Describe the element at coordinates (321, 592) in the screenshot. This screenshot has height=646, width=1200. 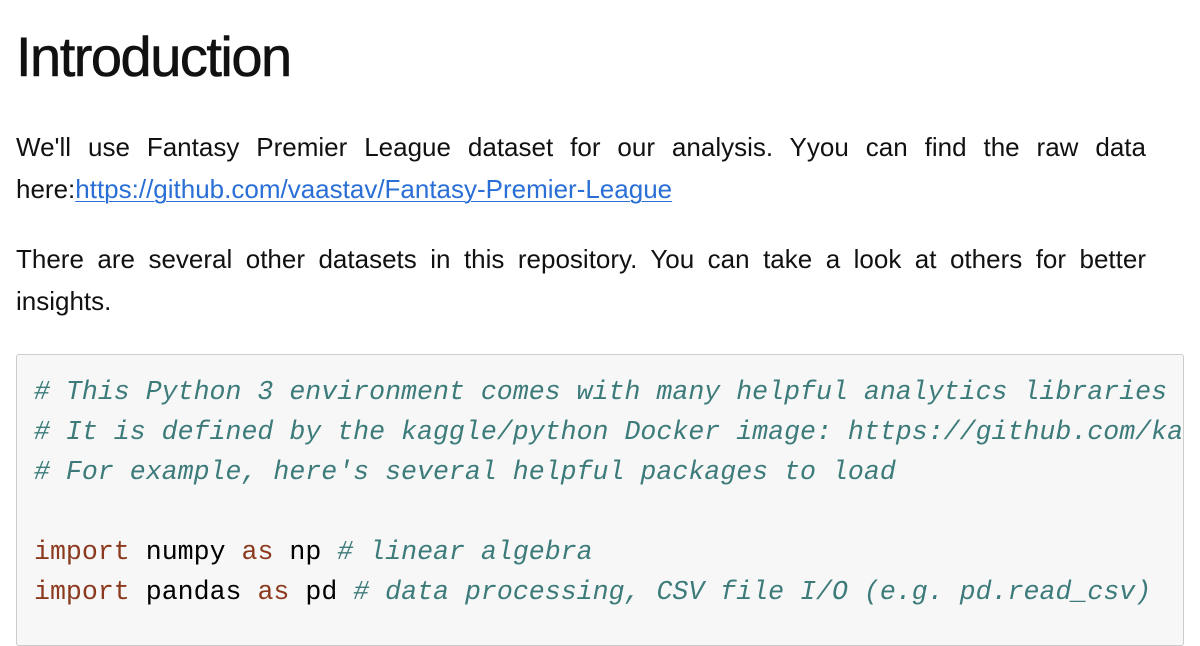
I see `code-alias-name: pd` at that location.